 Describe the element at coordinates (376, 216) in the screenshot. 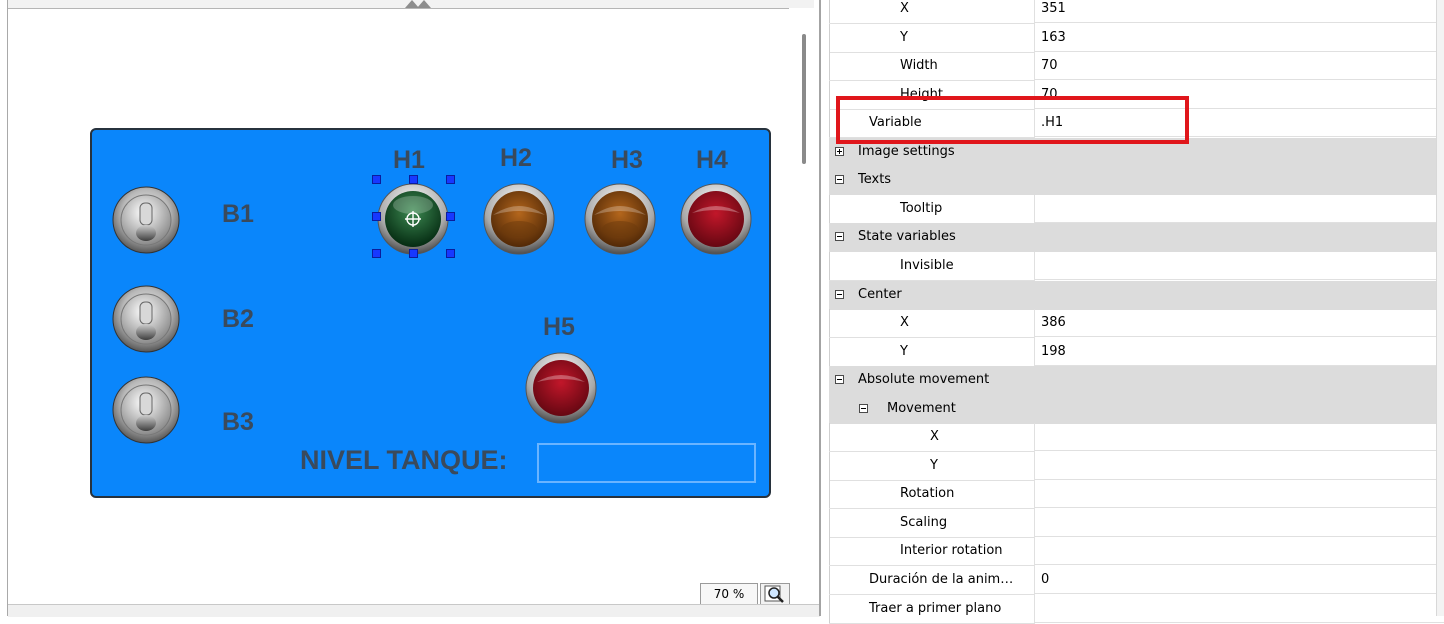

I see `selection-handle-left` at that location.